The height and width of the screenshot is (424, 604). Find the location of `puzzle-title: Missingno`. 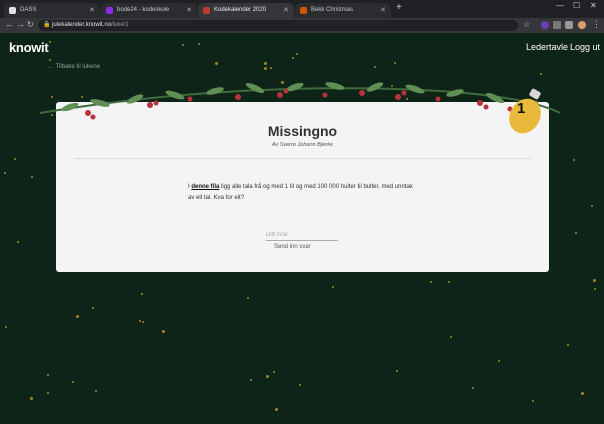

puzzle-title: Missingno is located at coordinates (302, 131).